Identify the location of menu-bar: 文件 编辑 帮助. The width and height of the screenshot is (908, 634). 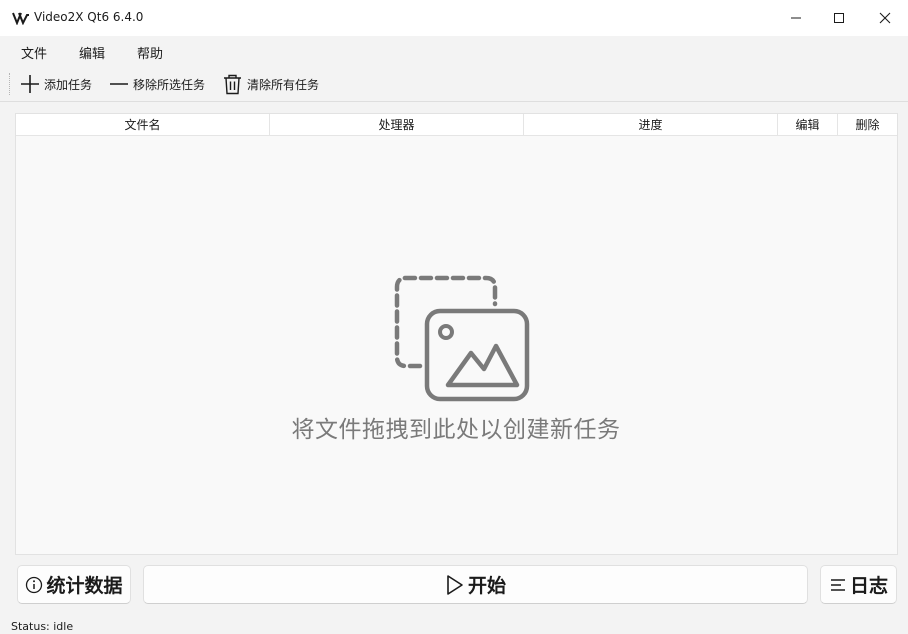
(454, 51).